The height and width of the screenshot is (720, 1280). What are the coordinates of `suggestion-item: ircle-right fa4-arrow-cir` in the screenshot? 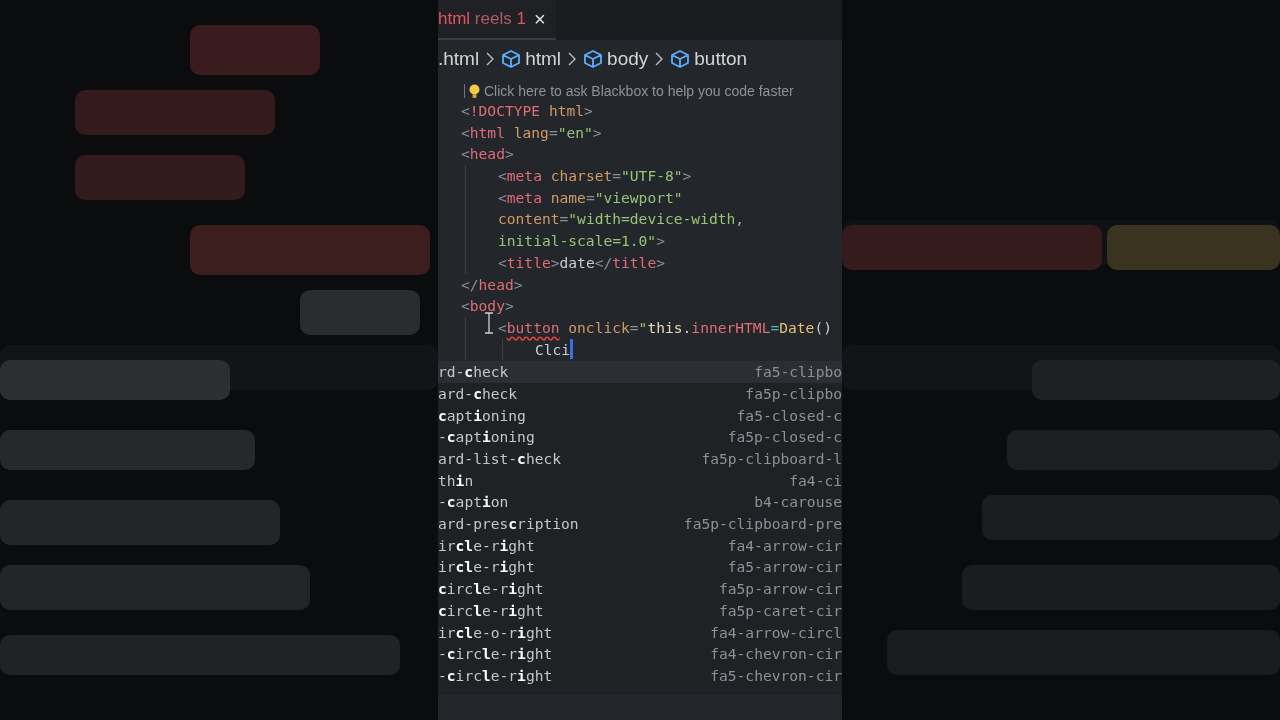 It's located at (640, 545).